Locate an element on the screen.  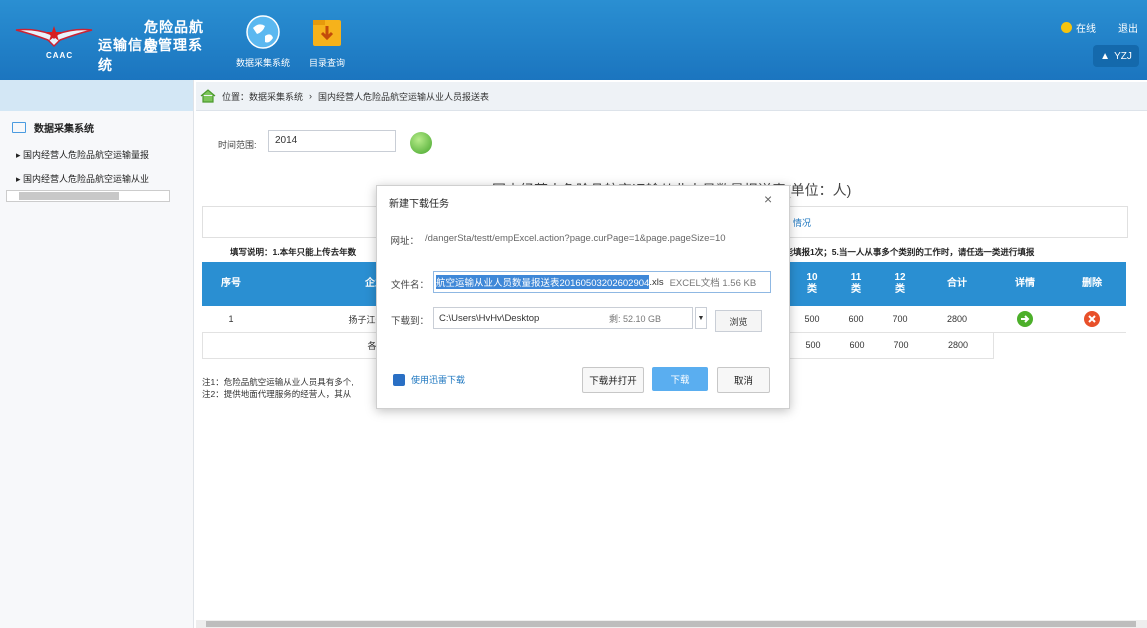
url-label: 网址： is located at coordinates (404, 241).